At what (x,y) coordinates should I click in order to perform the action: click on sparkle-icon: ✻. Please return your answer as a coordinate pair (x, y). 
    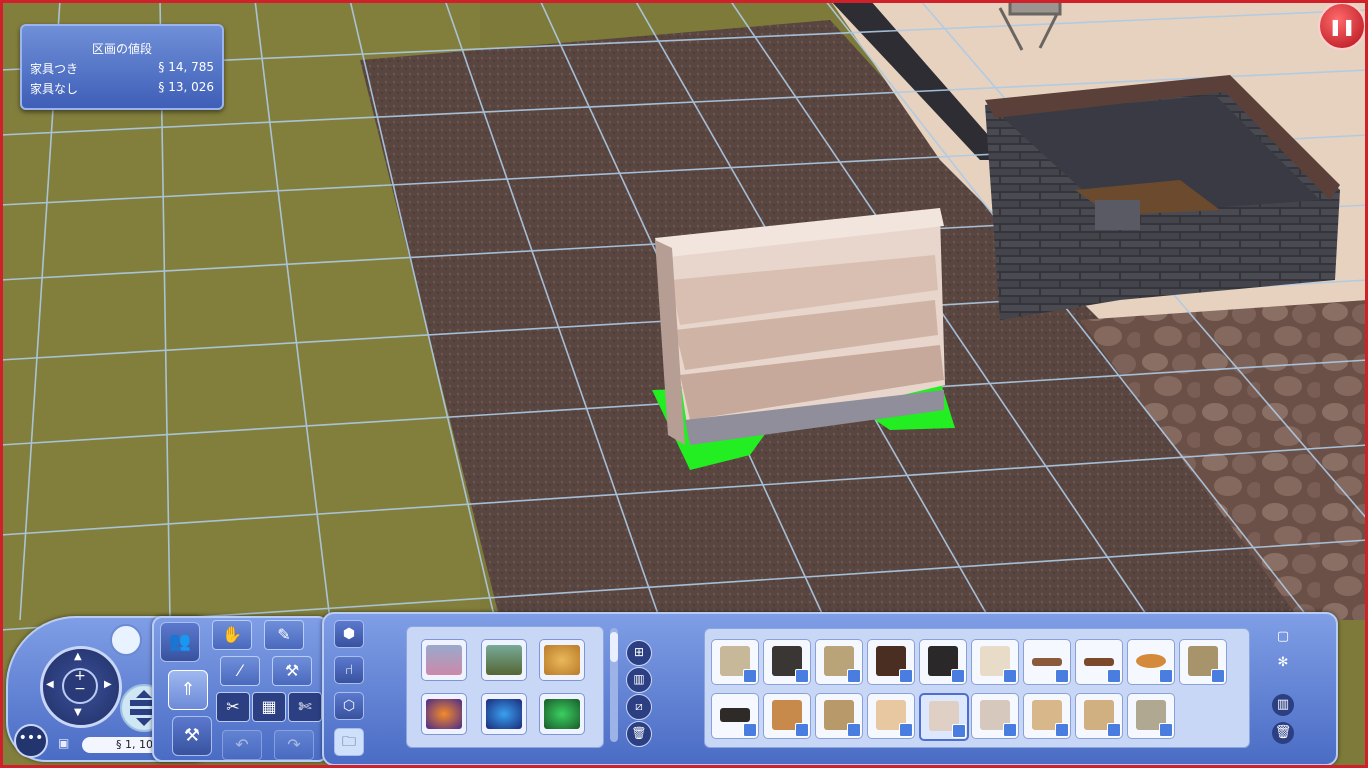
    Looking at the image, I should click on (1283, 663).